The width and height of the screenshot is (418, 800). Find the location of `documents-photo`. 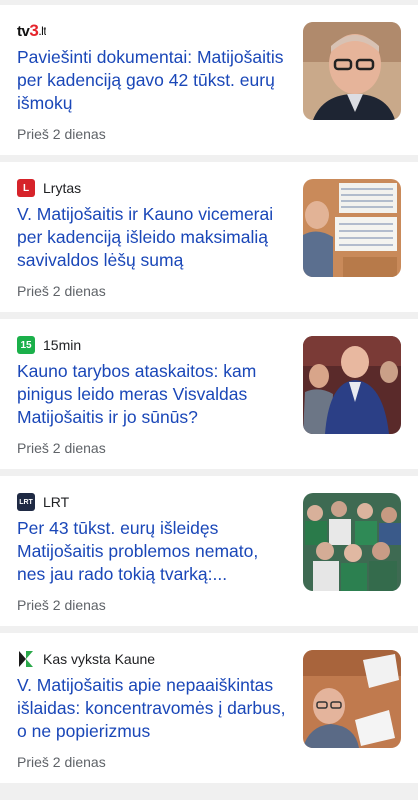

documents-photo is located at coordinates (352, 228).